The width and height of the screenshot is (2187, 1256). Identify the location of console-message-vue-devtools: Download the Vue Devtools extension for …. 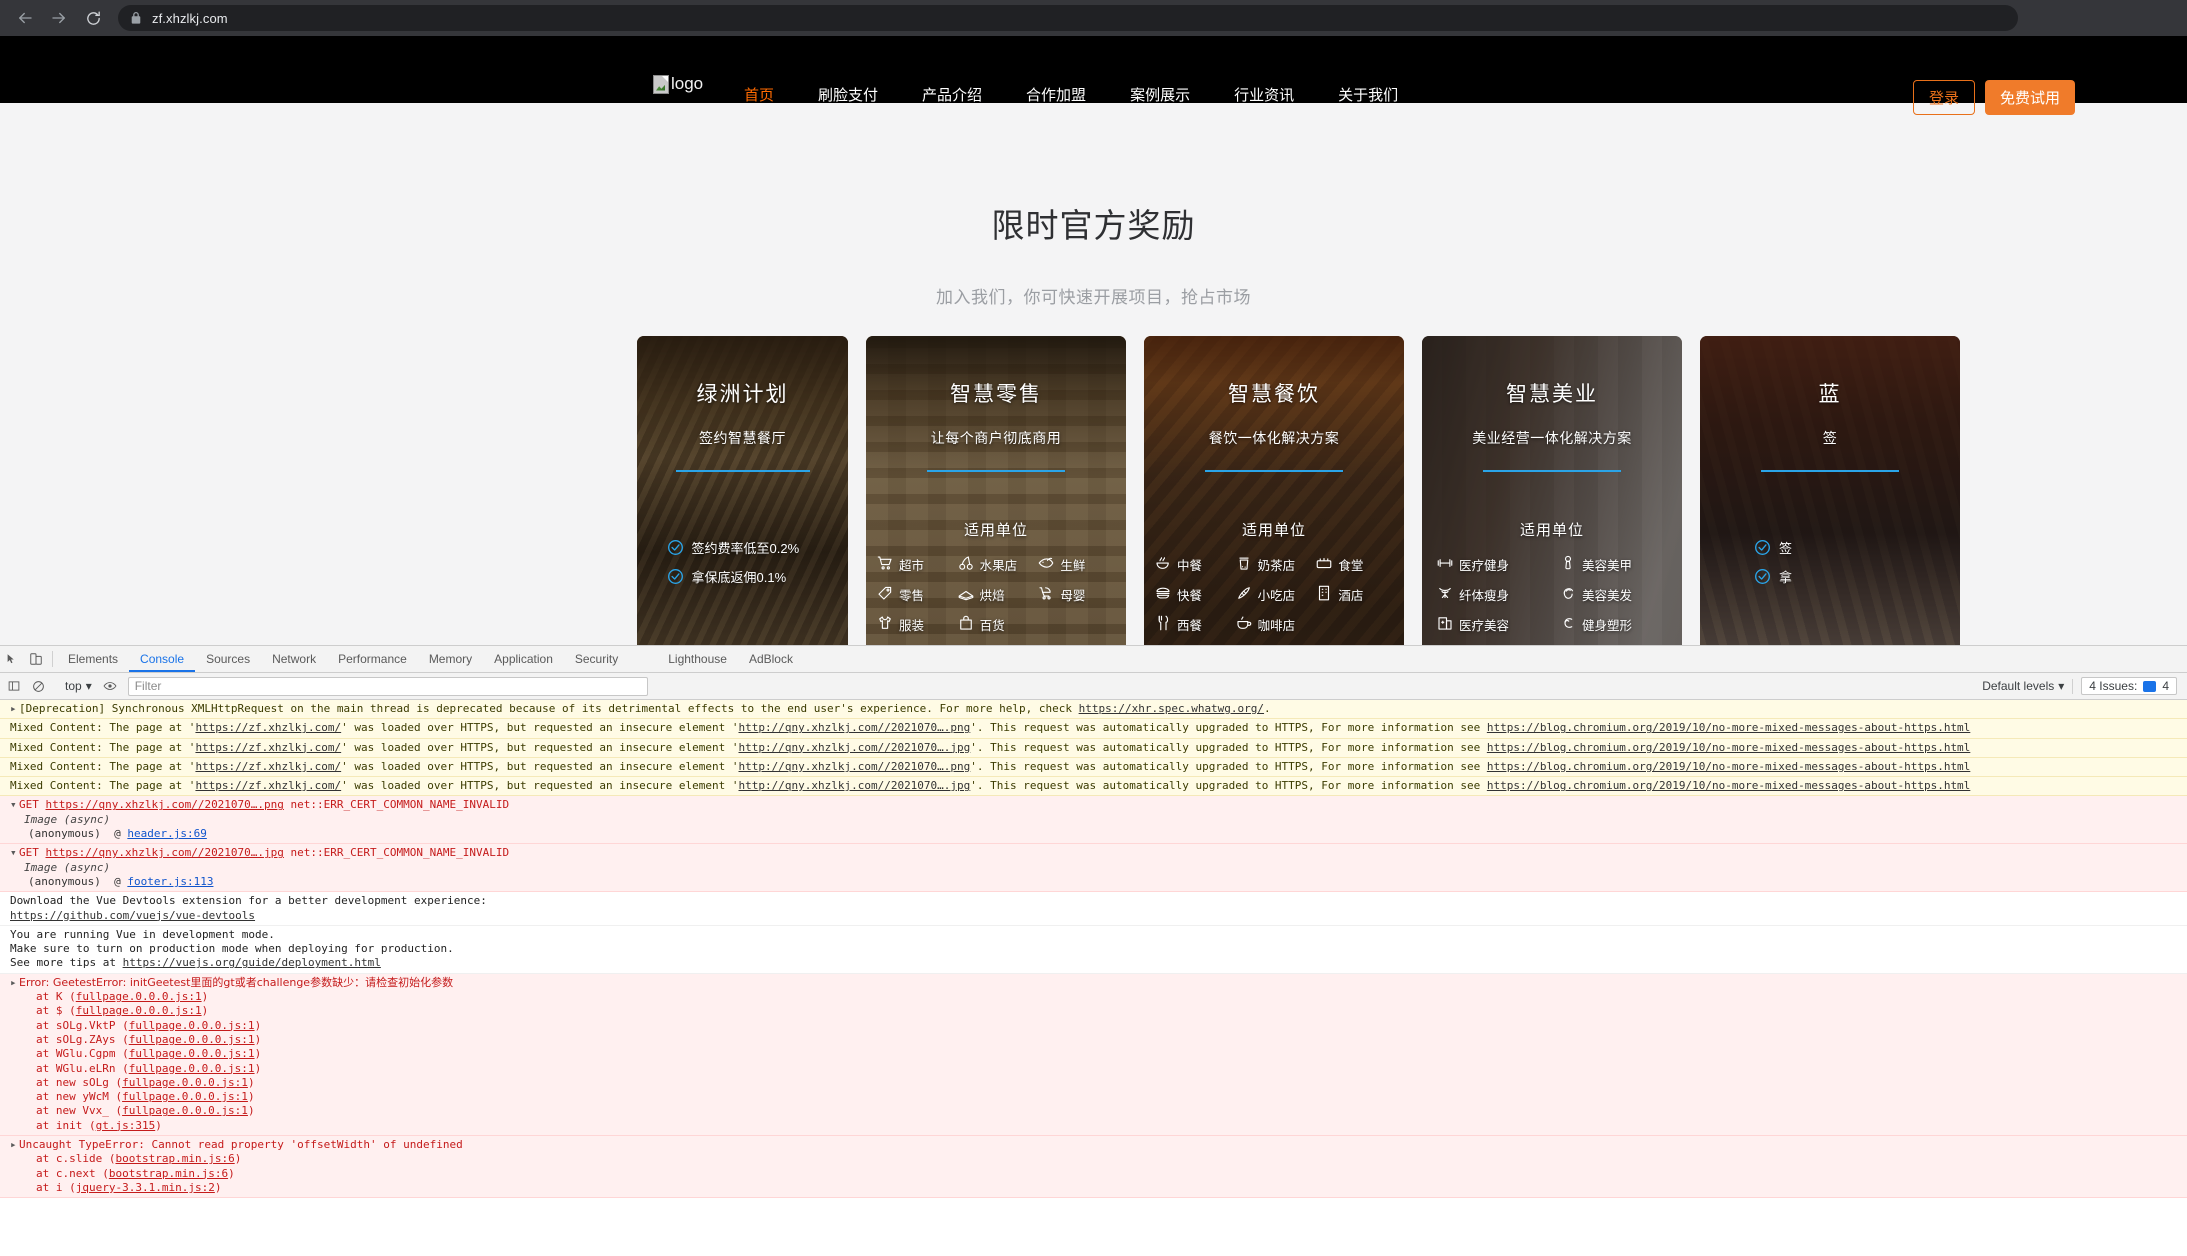
(1093, 909).